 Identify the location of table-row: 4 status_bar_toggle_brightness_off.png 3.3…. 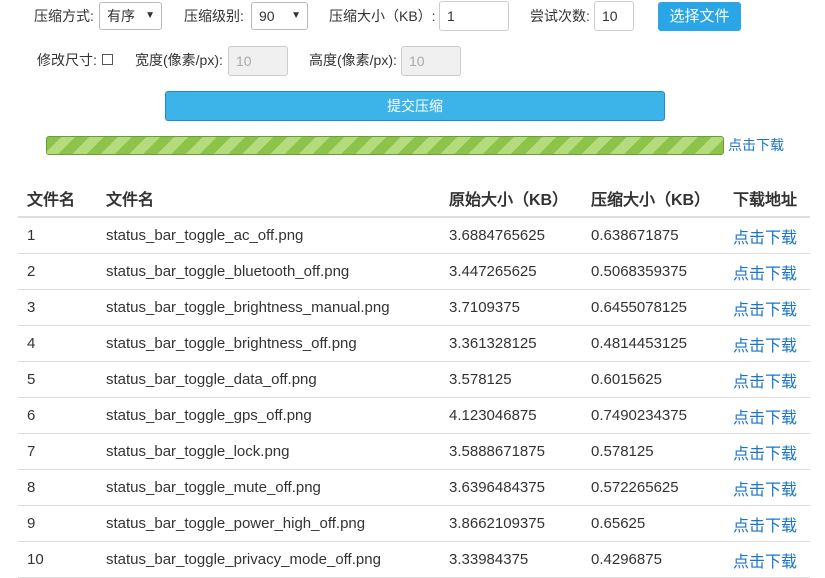
(414, 343).